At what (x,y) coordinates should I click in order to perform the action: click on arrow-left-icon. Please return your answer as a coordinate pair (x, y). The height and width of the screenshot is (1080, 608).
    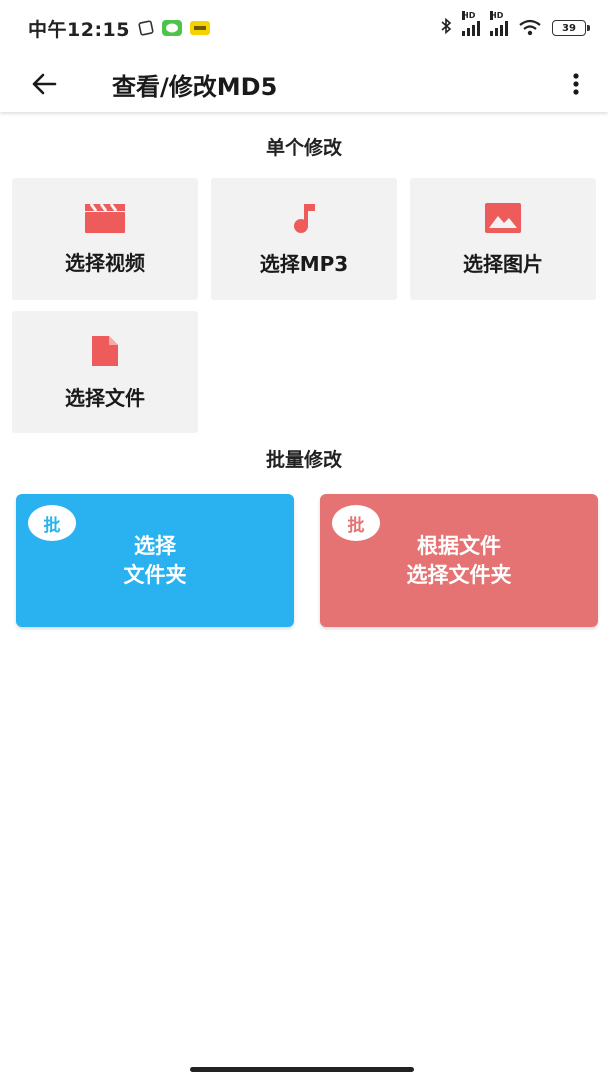
    Looking at the image, I should click on (44, 84).